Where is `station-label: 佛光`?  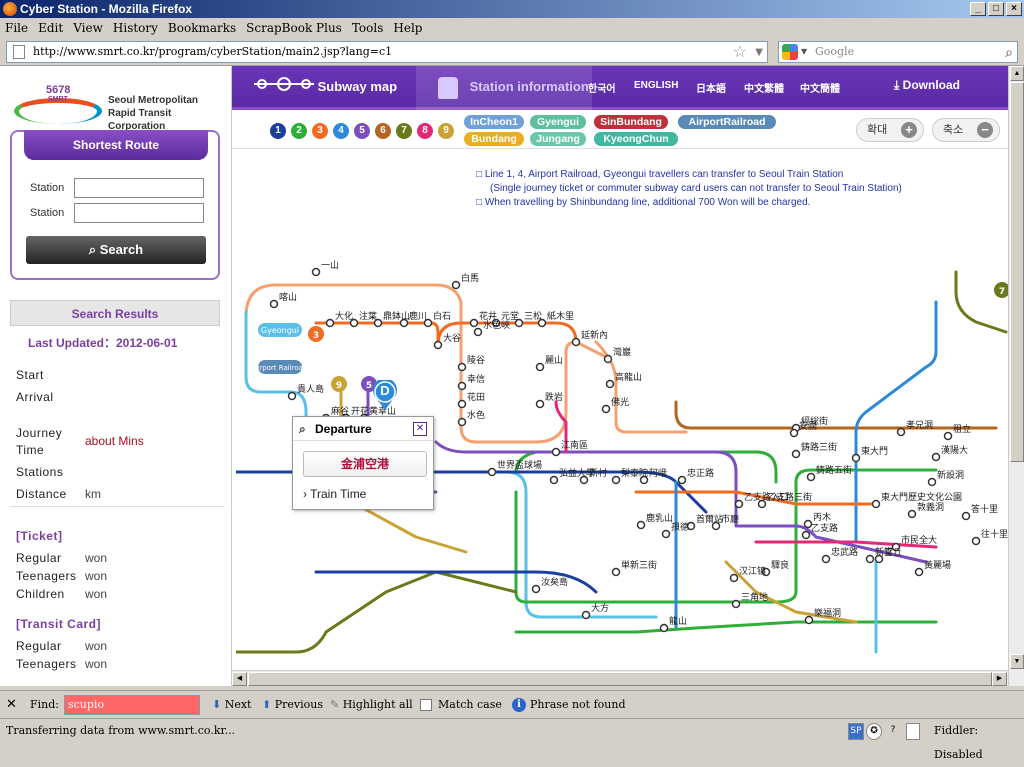
station-label: 佛光 is located at coordinates (620, 402).